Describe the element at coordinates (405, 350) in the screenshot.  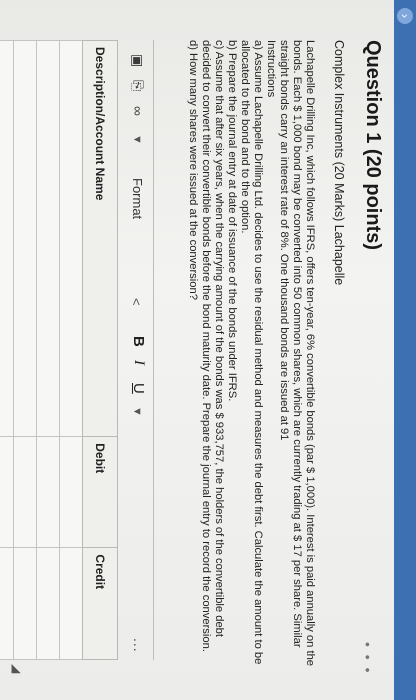
I see `top-bar: ›` at that location.